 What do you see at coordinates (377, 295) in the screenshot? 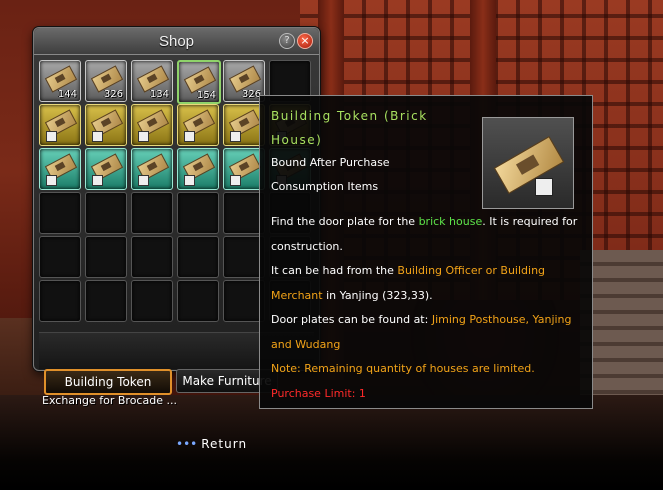
I see `desc-text: in Yanjing (323,33).` at bounding box center [377, 295].